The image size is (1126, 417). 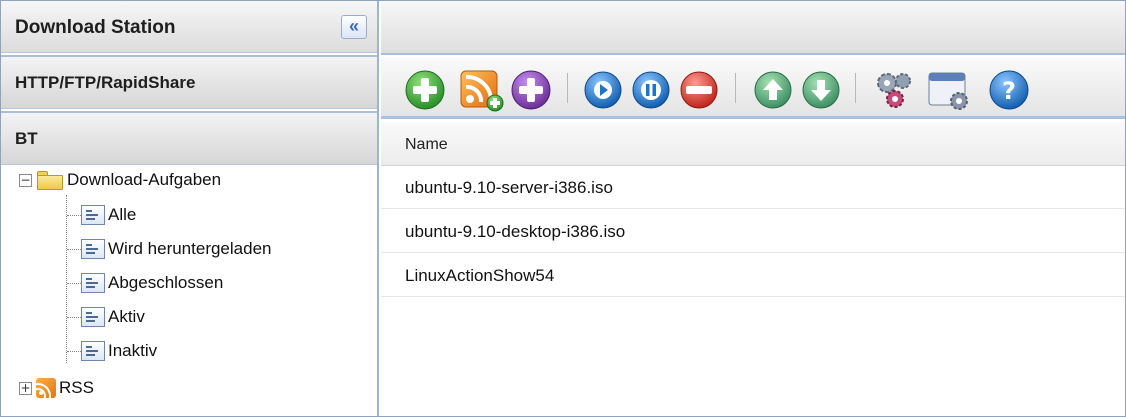 I want to click on add-purple-icon, so click(x=531, y=90).